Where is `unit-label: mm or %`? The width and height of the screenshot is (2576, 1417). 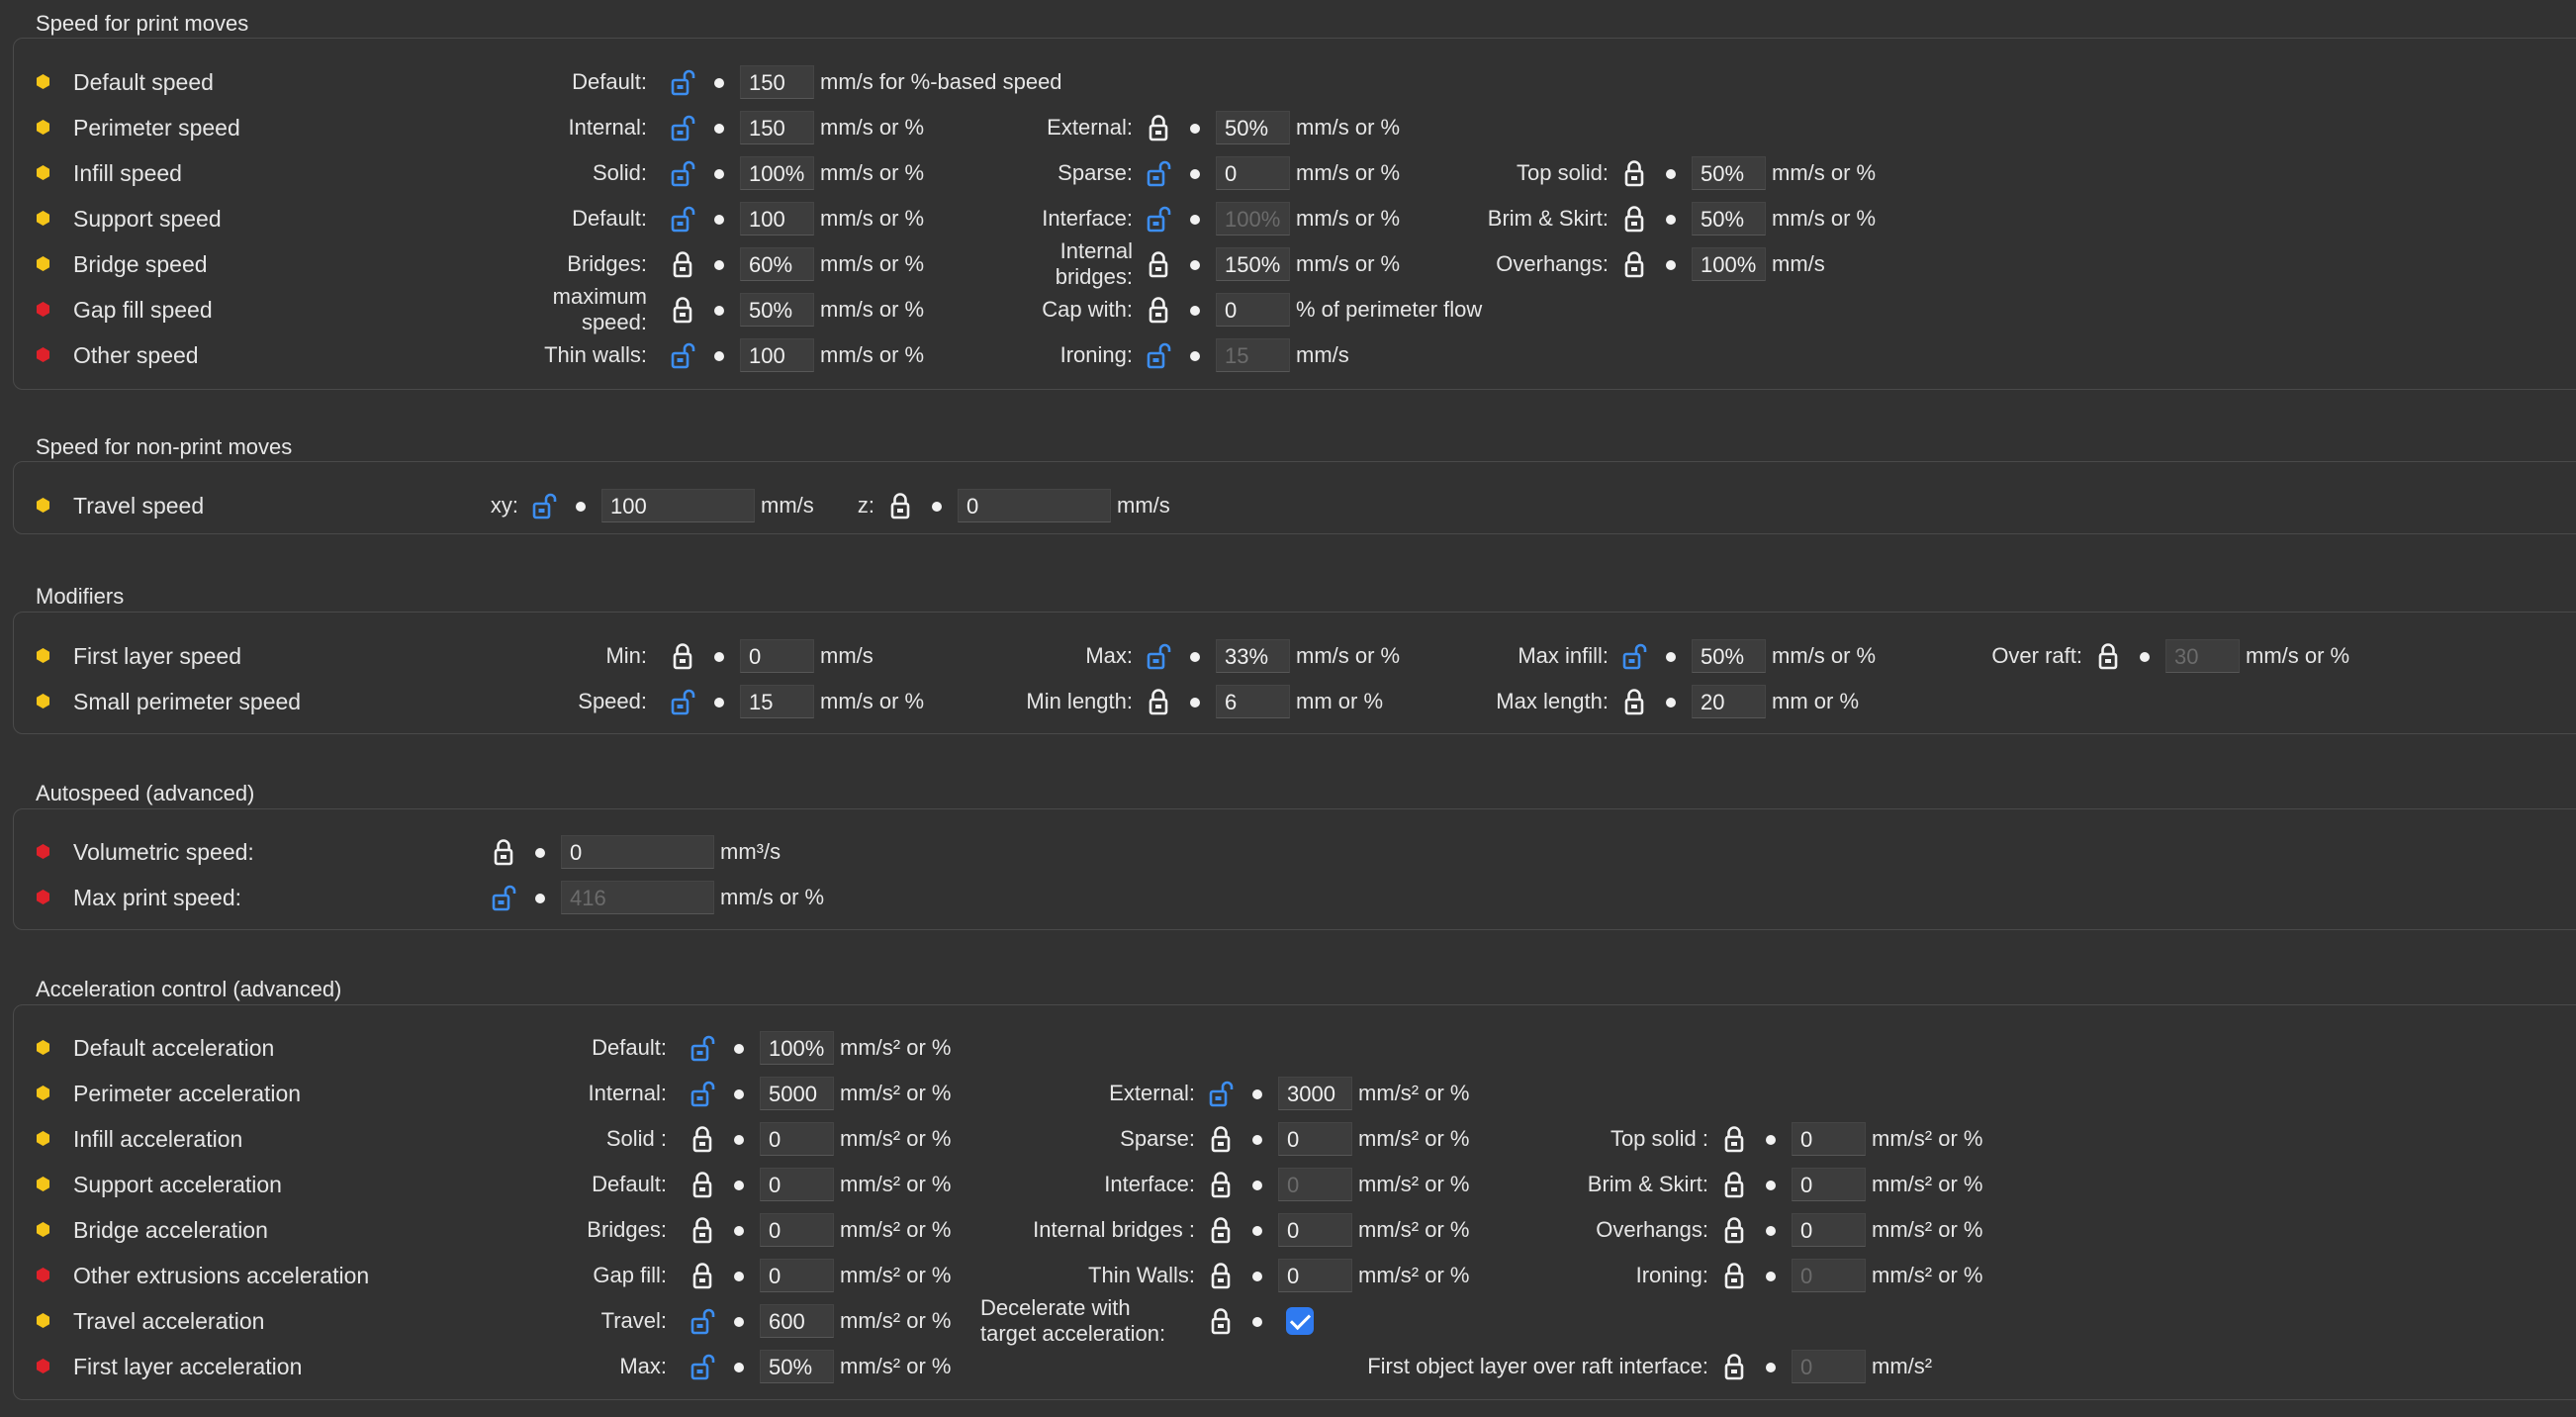 unit-label: mm or % is located at coordinates (1815, 701).